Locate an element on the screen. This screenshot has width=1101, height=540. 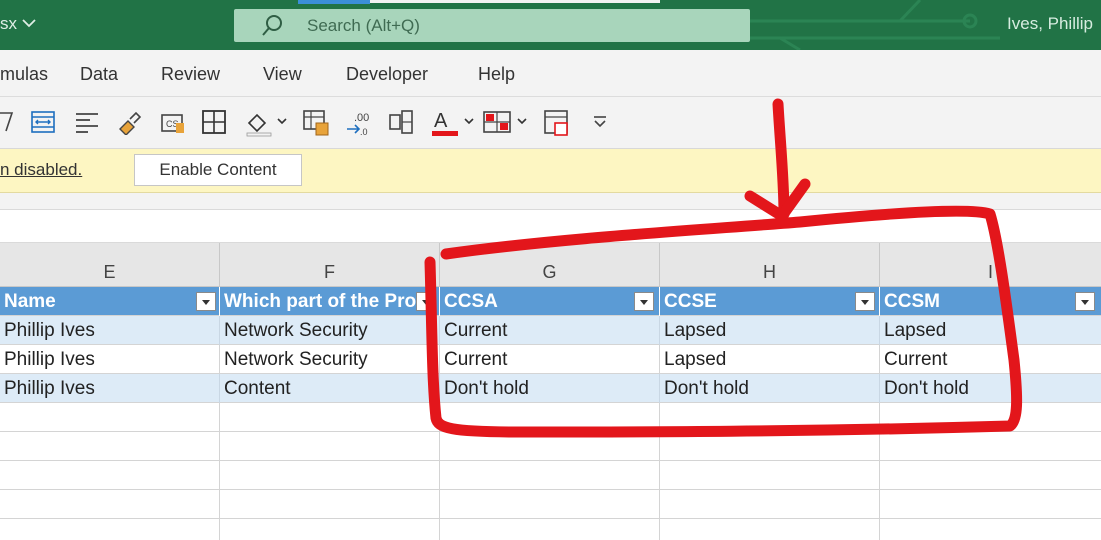
cell-g: Don't hold is located at coordinates (550, 388).